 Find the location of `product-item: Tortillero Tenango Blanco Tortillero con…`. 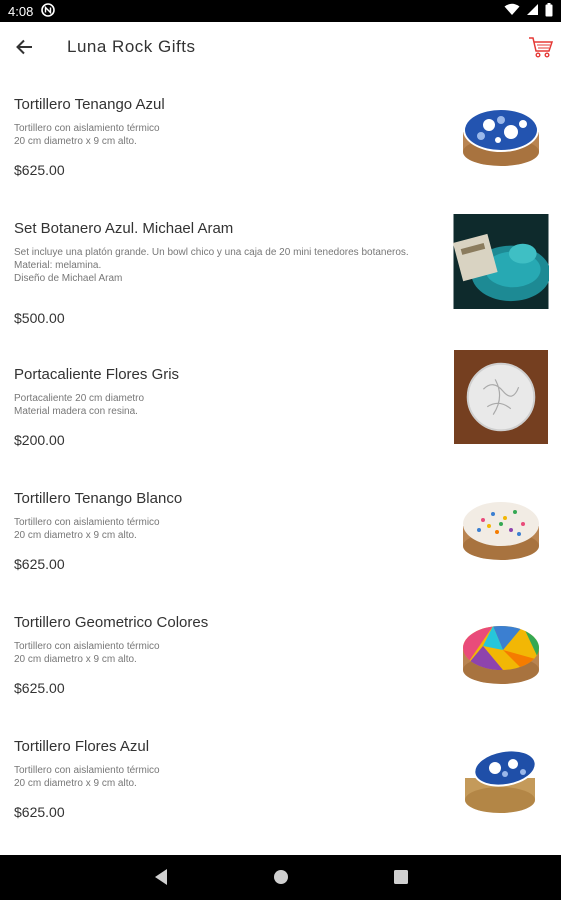

product-item: Tortillero Tenango Blanco Tortillero con… is located at coordinates (280, 536).